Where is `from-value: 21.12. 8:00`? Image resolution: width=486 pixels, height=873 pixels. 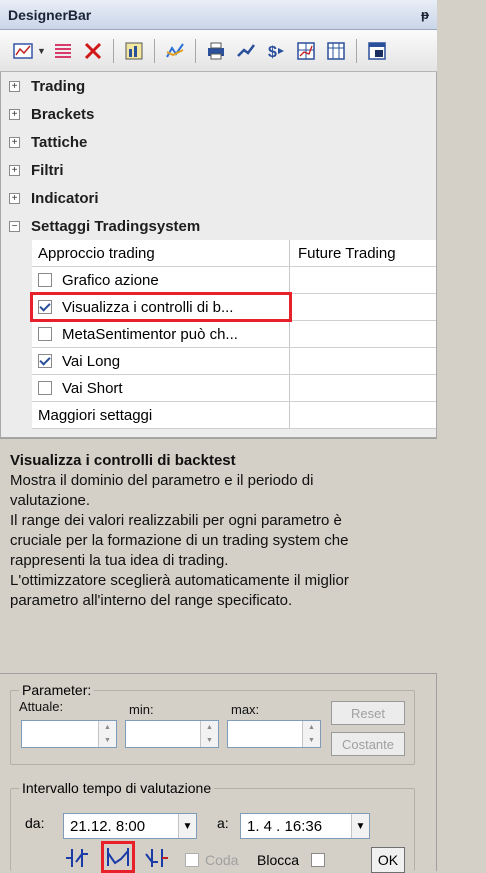
from-value: 21.12. 8:00 is located at coordinates (108, 826).